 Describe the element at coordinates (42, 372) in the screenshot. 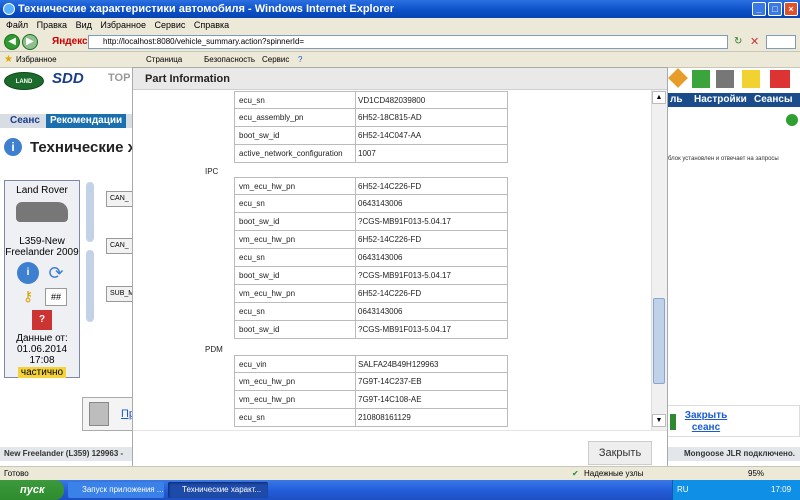

I see `status-badge: частично` at that location.